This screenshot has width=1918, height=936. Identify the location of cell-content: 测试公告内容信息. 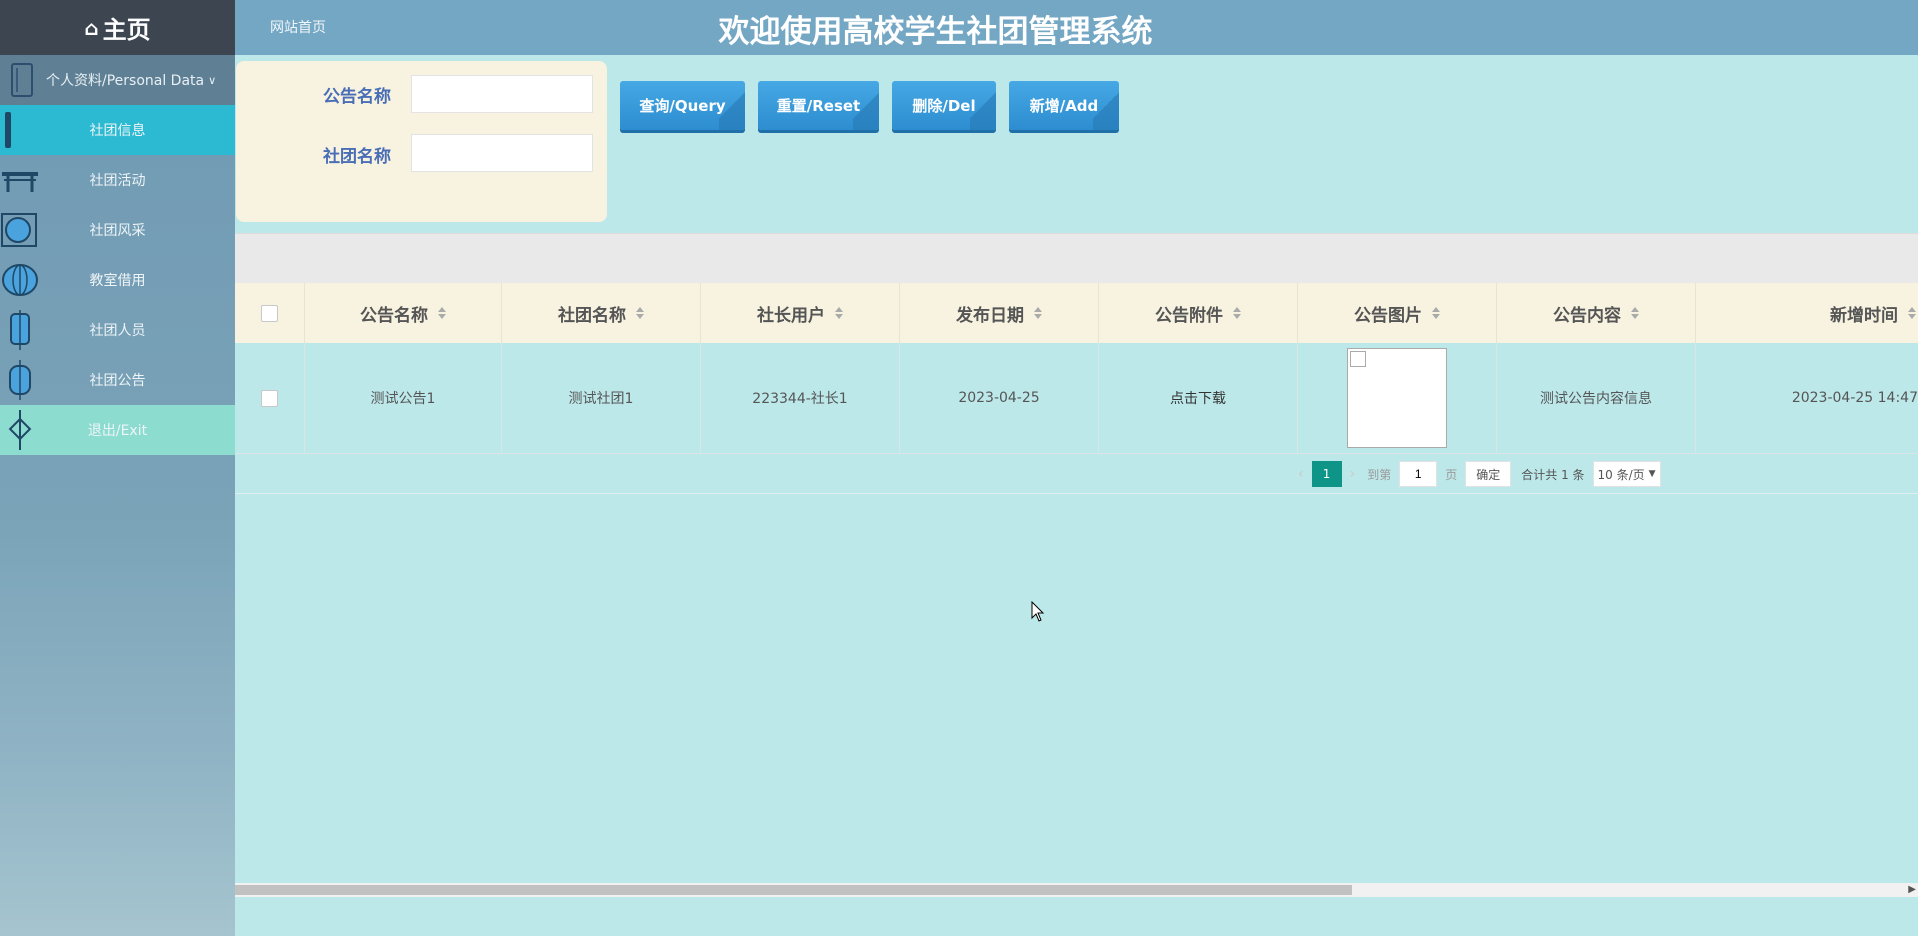
(1596, 398).